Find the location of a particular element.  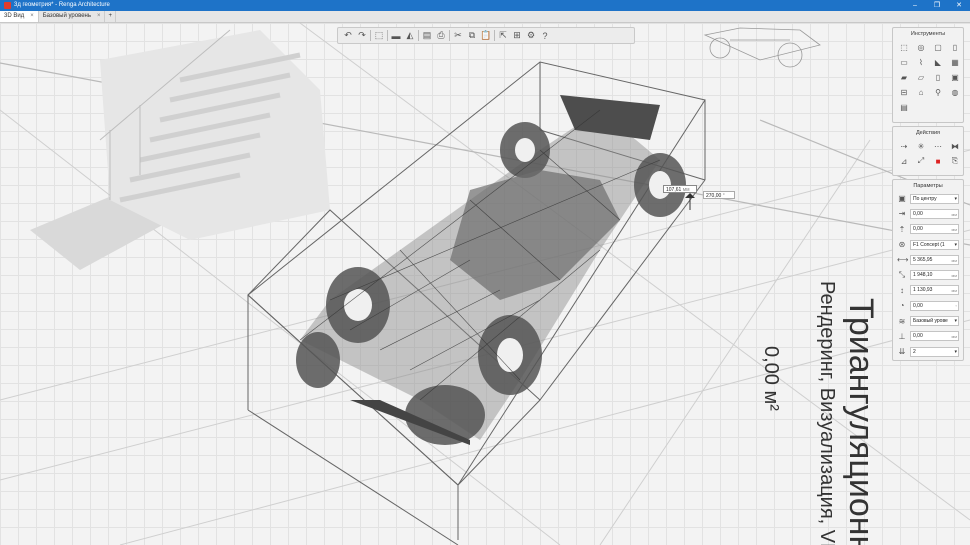

parameter-dropdown: 2 ▾ is located at coordinates (934, 351).